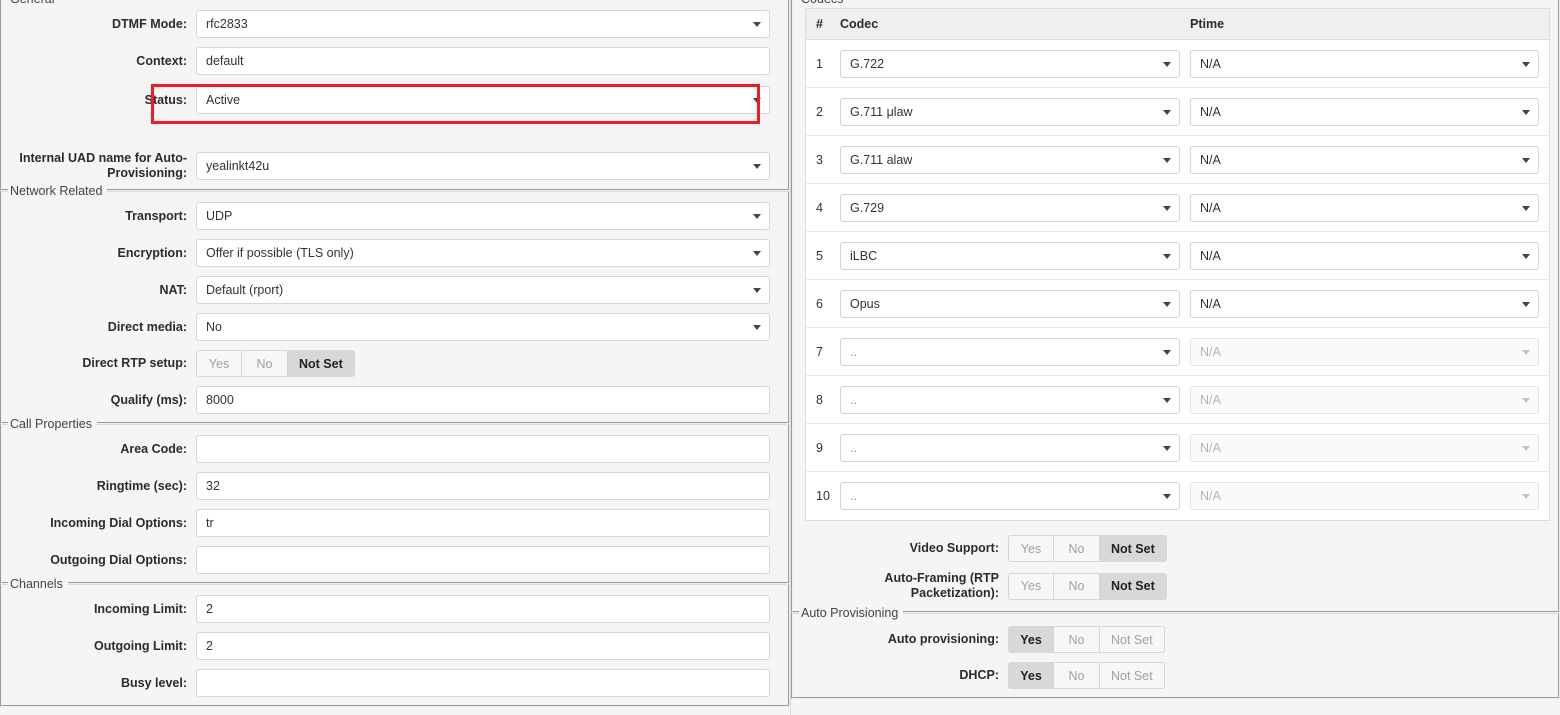 The image size is (1560, 715). What do you see at coordinates (219, 363) in the screenshot?
I see `direct-rtp-setup-option-yes: Yes` at bounding box center [219, 363].